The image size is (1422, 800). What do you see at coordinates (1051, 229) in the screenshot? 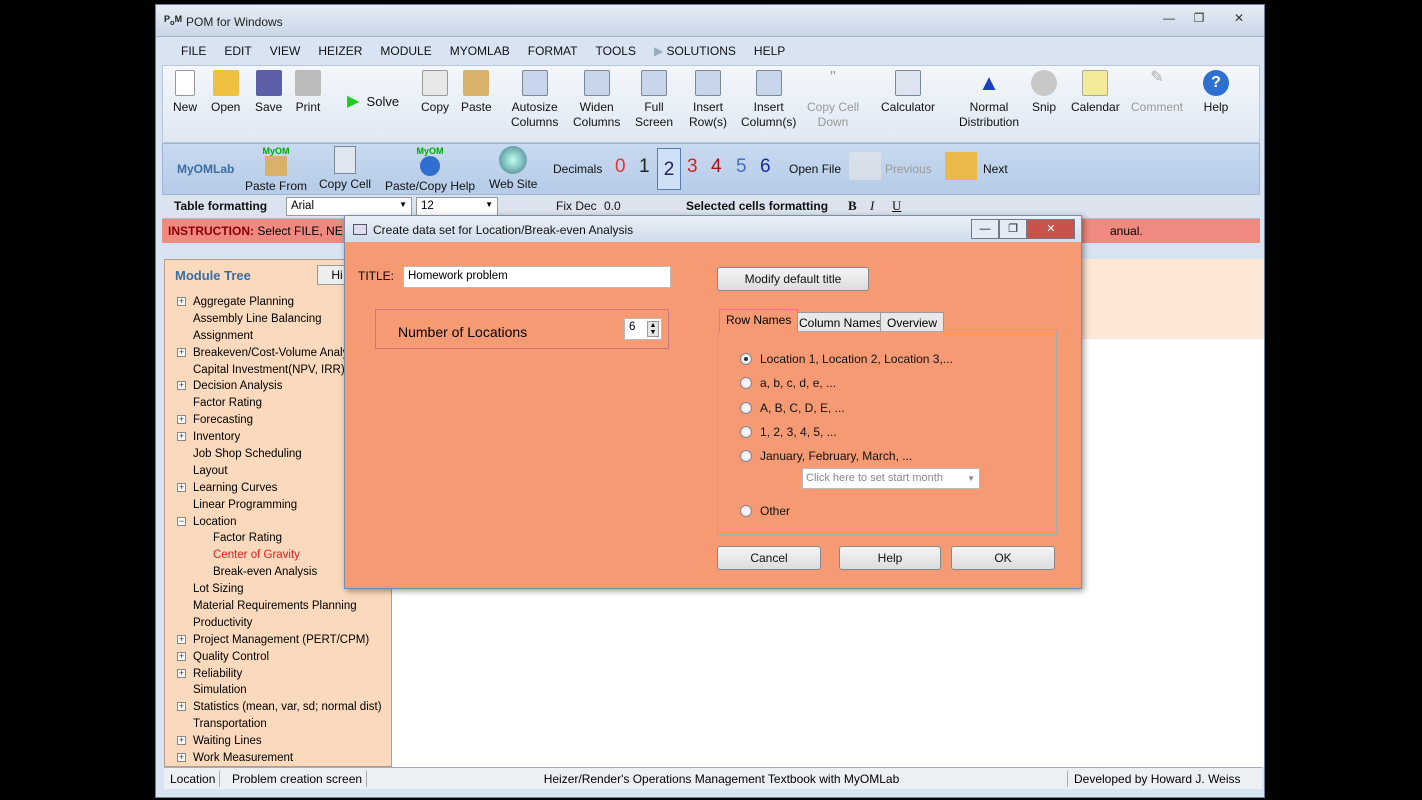
I see `dialog-close-button: ✕` at bounding box center [1051, 229].